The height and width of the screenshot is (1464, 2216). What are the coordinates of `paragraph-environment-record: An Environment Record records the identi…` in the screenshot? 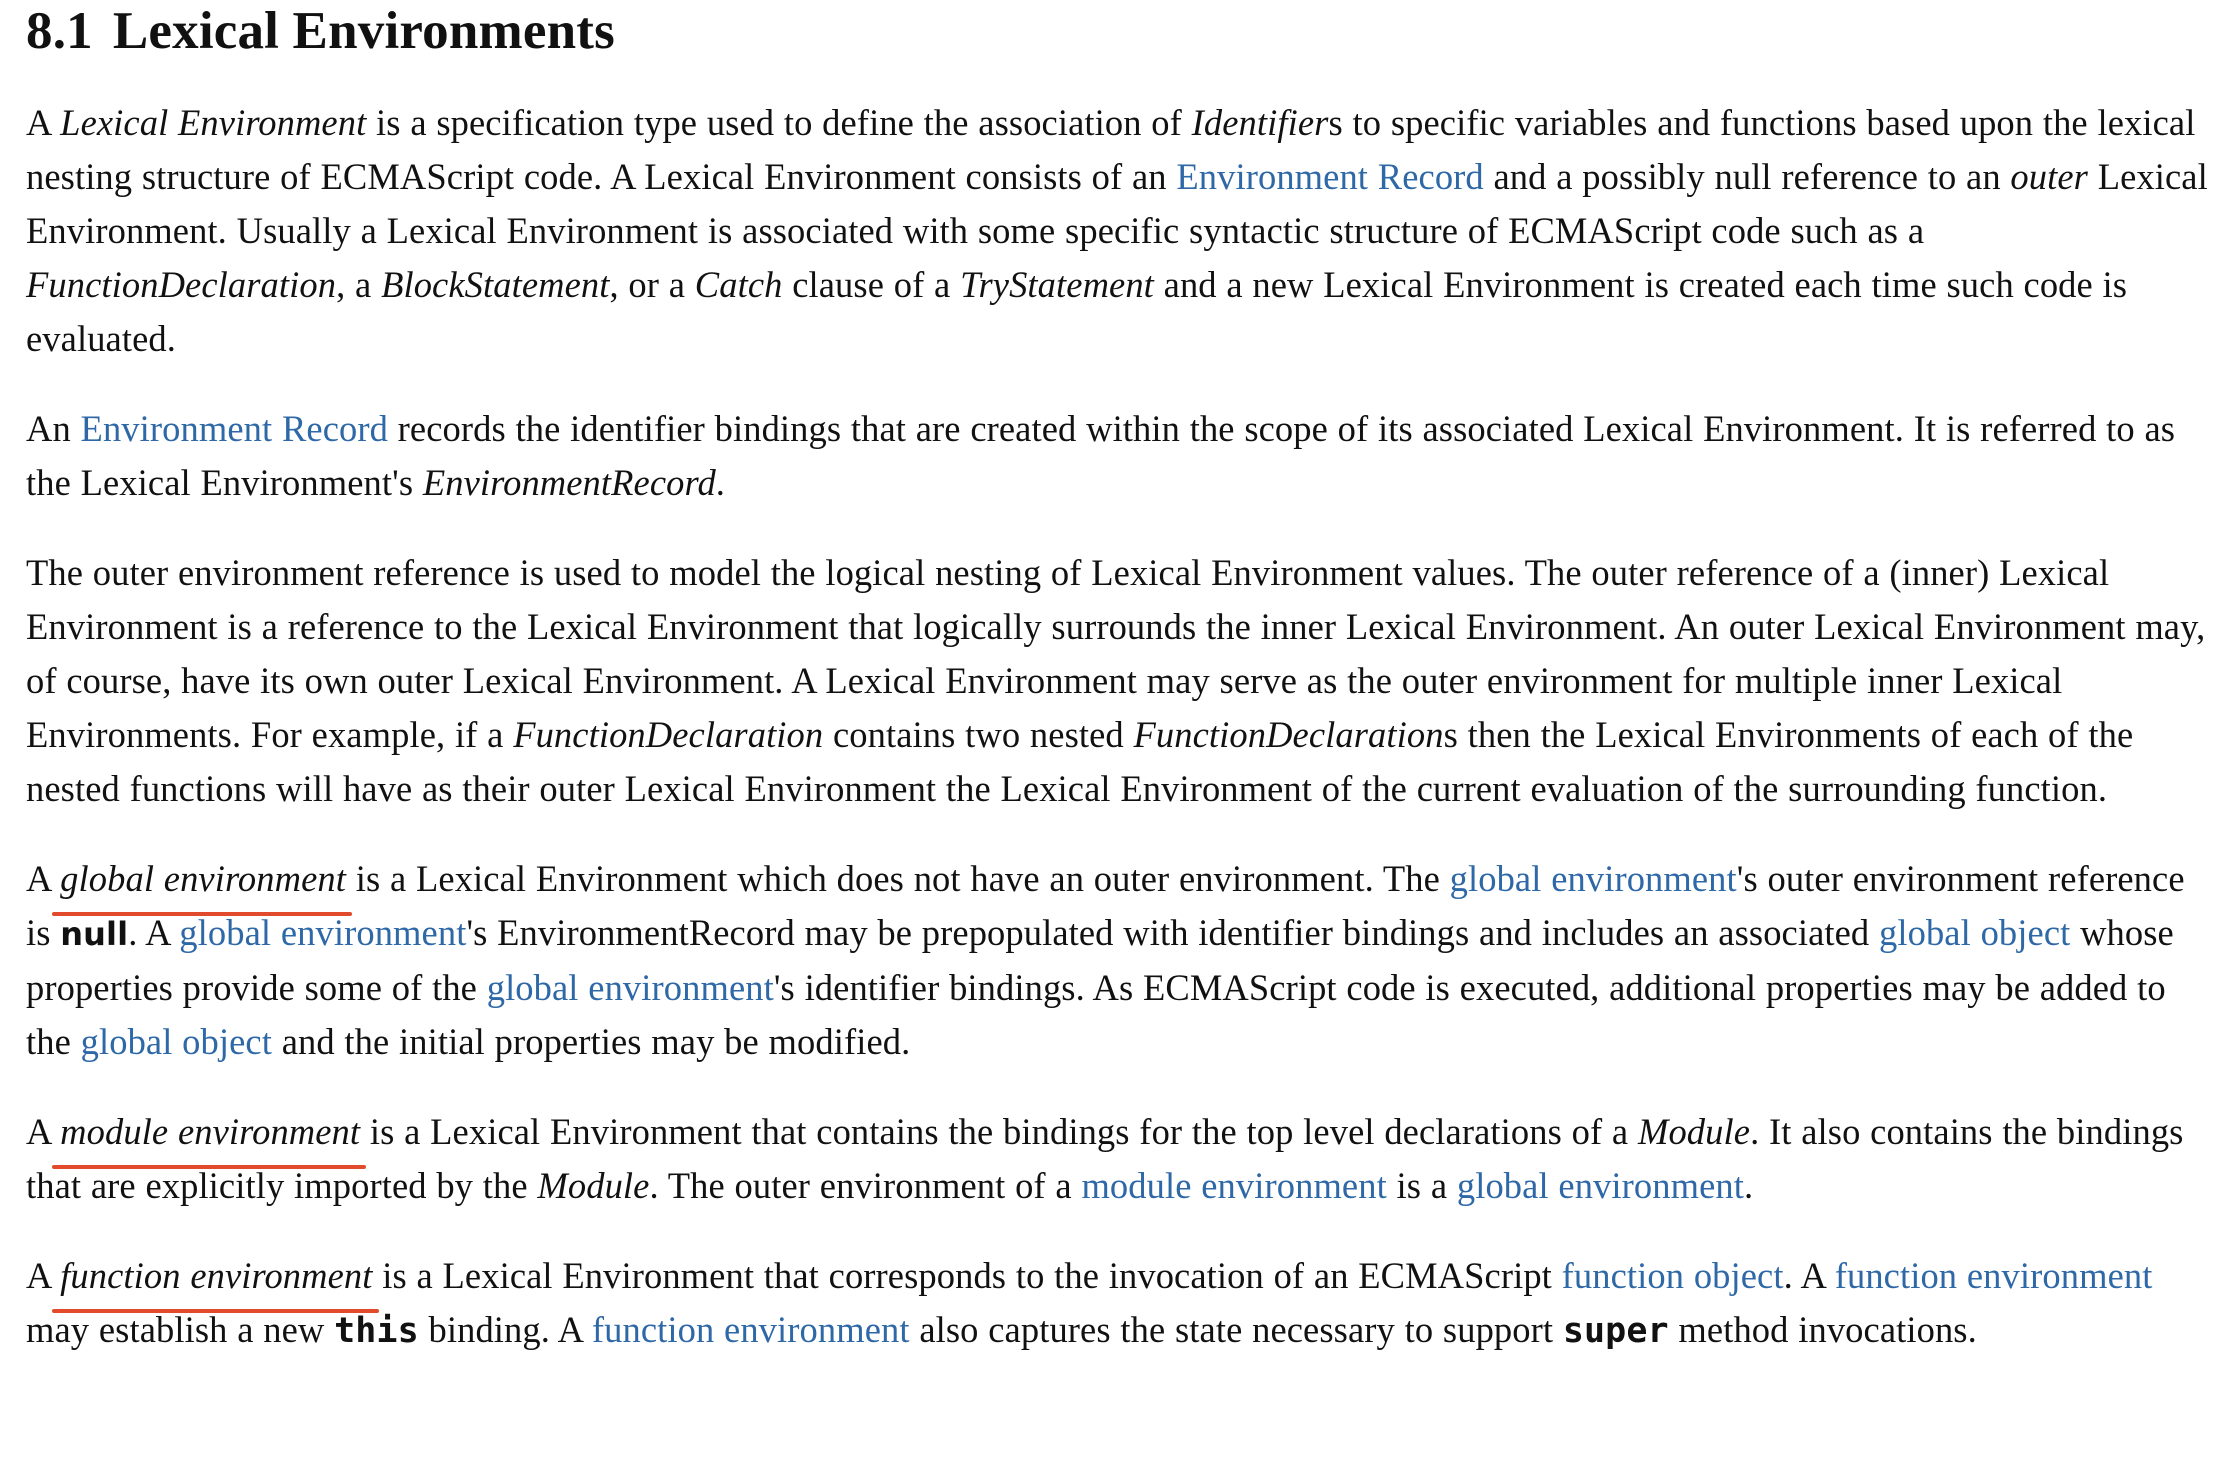 It's located at (1119, 456).